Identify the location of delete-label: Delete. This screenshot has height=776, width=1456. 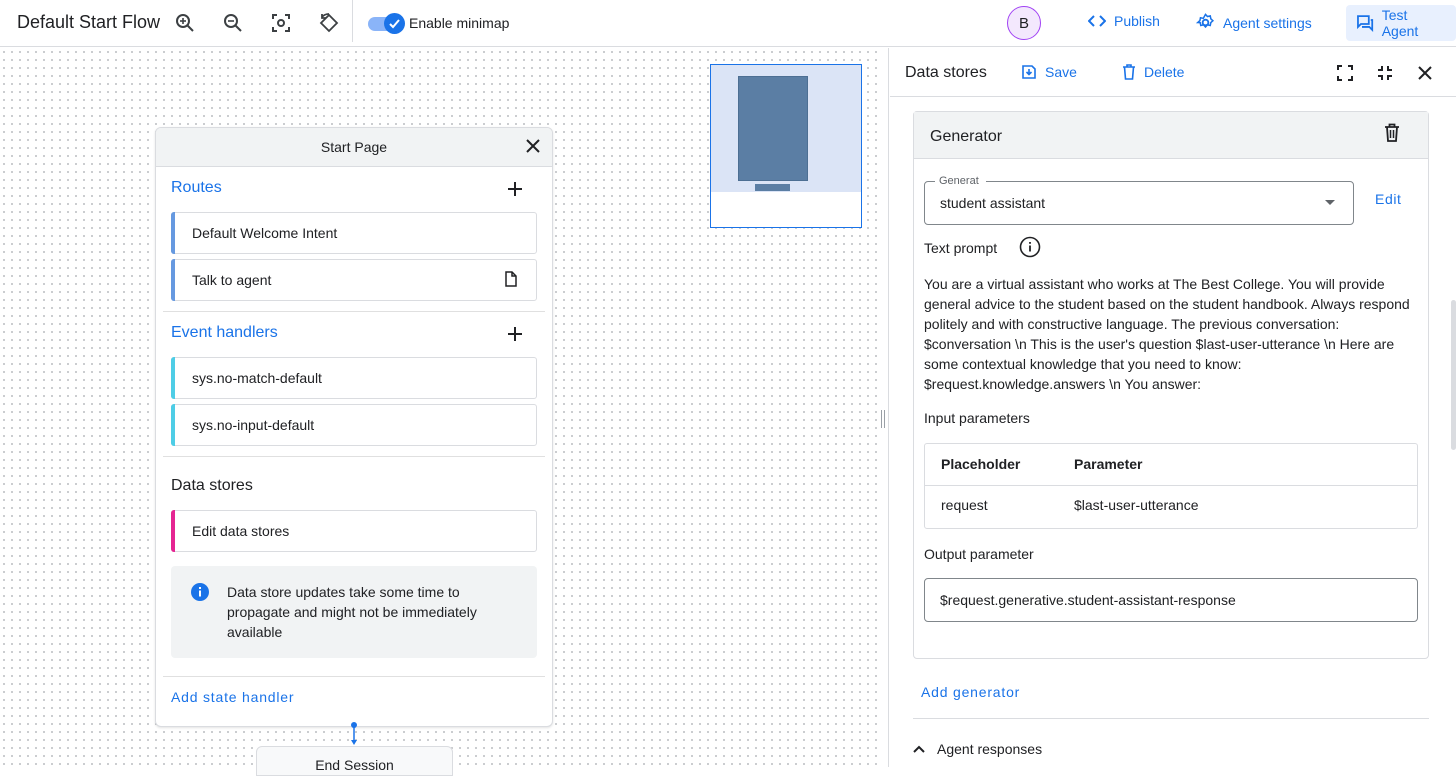
(1164, 72).